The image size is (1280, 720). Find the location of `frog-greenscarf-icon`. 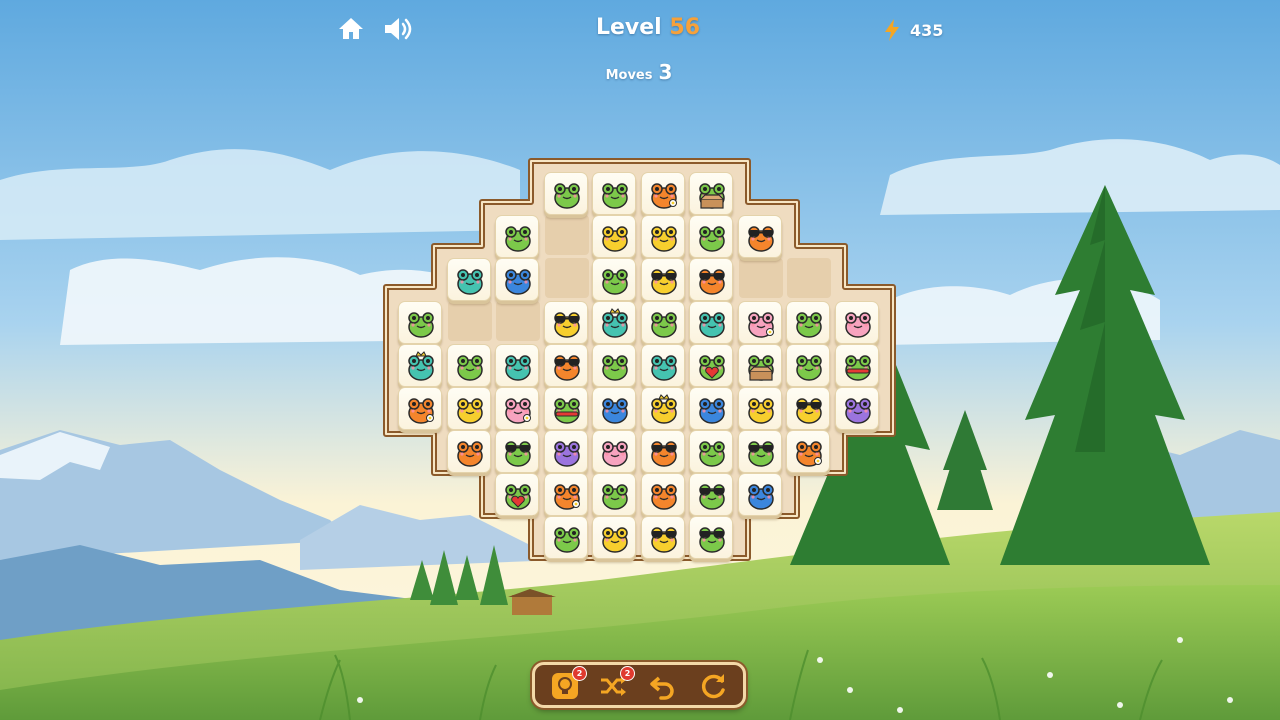

frog-greenscarf-icon is located at coordinates (858, 368).